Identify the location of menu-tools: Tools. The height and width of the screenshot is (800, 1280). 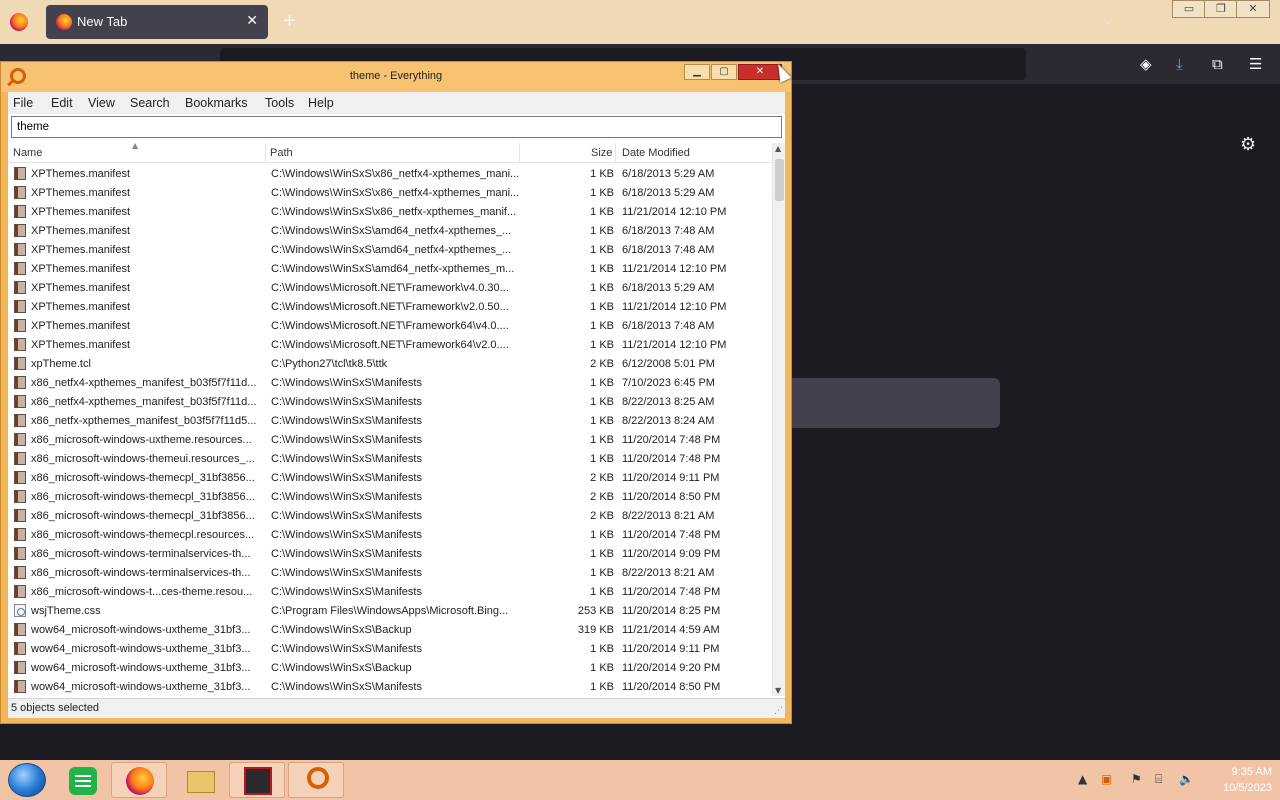
(279, 103).